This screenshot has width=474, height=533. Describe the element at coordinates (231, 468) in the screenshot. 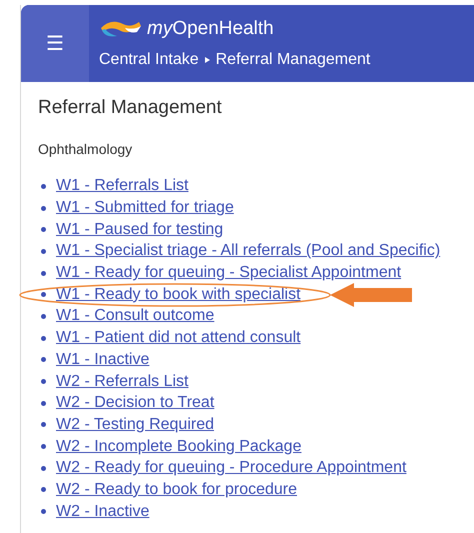

I see `referral-link: W2 - Ready for queuing - Procedure Appointment` at that location.